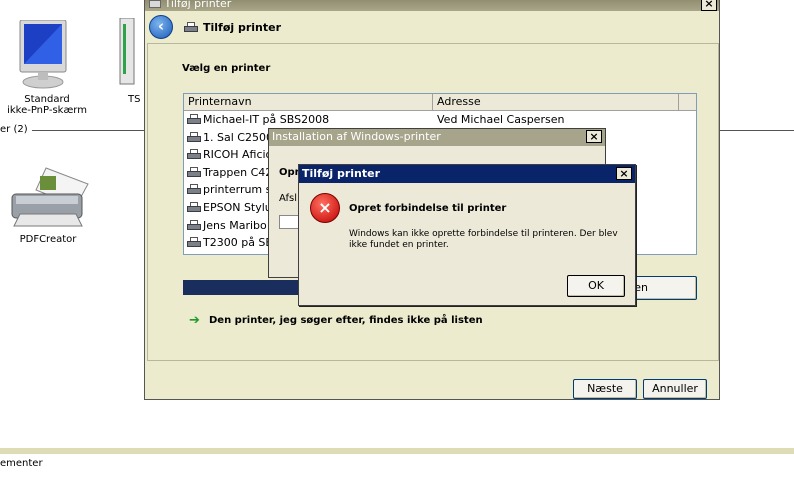 The width and height of the screenshot is (794, 486). I want to click on column-header-extra, so click(687, 102).